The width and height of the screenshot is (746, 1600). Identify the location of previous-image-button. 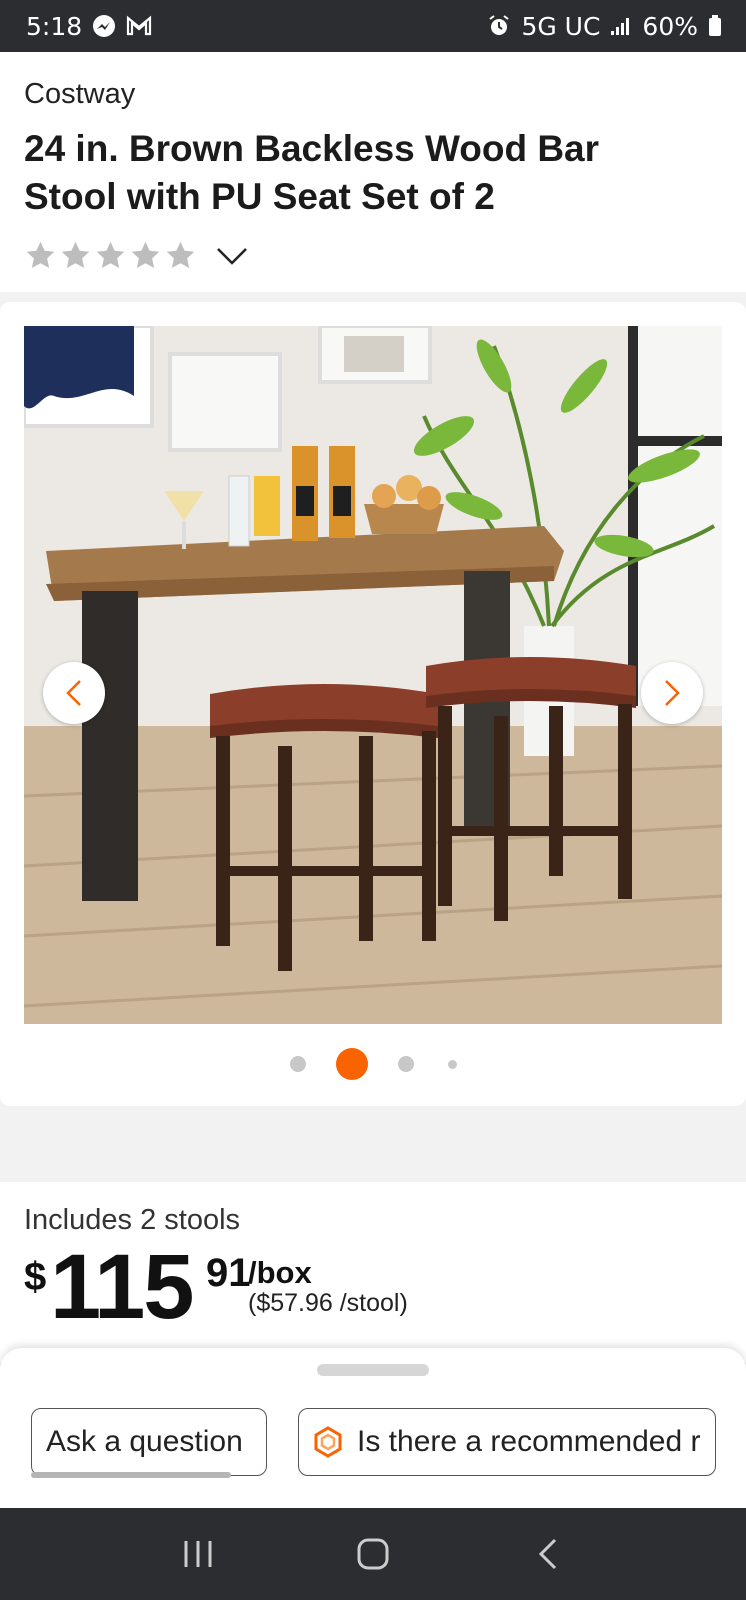
(74, 693).